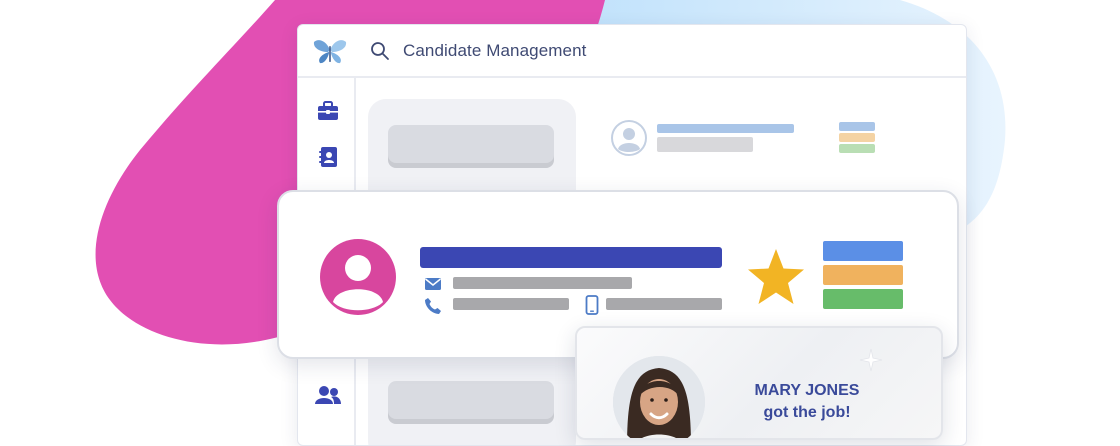  I want to click on phone-icon, so click(433, 306).